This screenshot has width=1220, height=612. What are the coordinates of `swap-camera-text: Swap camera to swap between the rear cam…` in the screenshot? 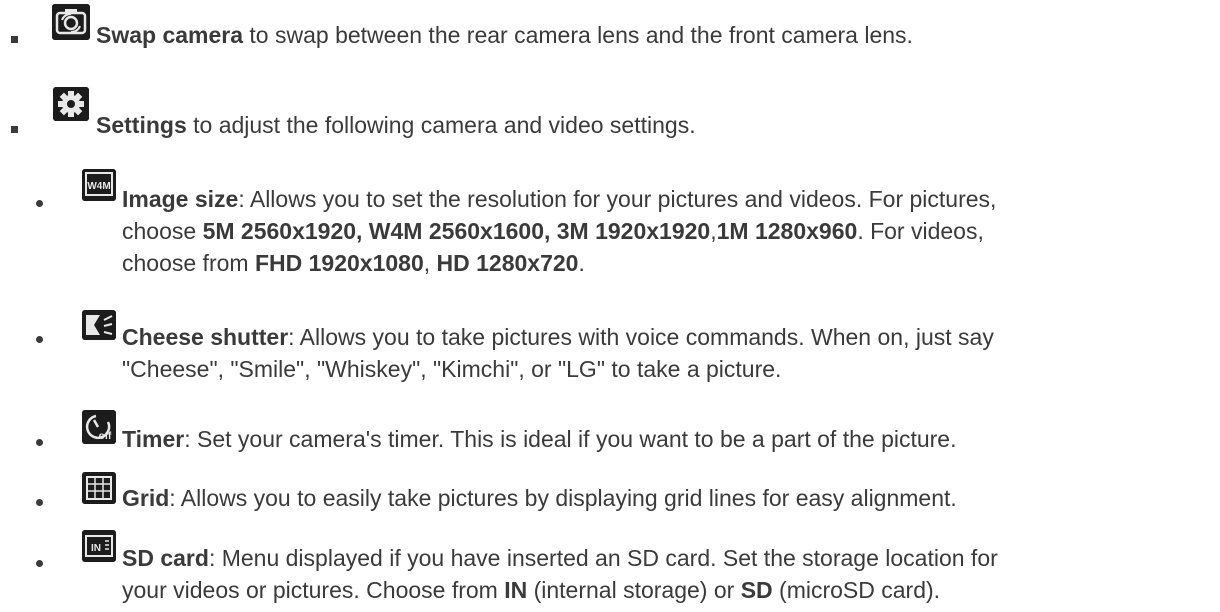 It's located at (653, 35).